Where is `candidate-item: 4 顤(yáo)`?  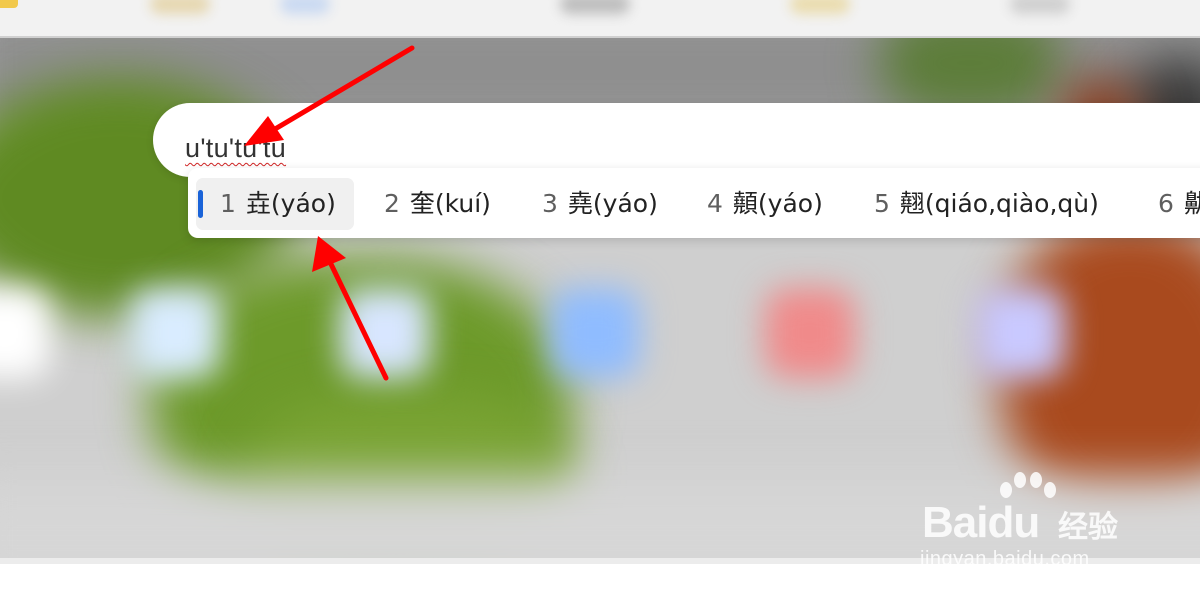 candidate-item: 4 顤(yáo) is located at coordinates (765, 204).